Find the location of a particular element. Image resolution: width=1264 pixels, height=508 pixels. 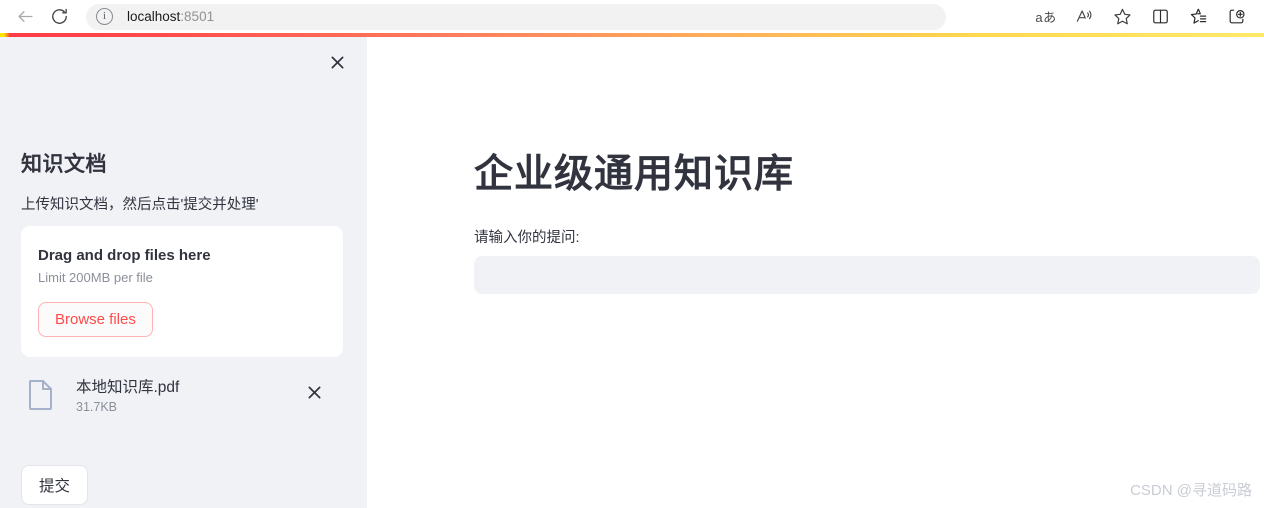

uploaded-file-row: 本地知识库.pdf 31.7KB is located at coordinates (186, 394).